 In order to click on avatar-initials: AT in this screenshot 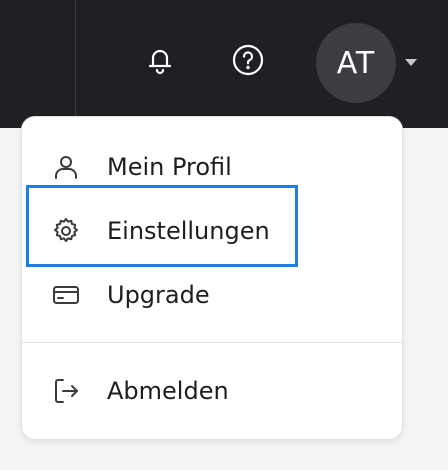, I will do `click(356, 63)`.